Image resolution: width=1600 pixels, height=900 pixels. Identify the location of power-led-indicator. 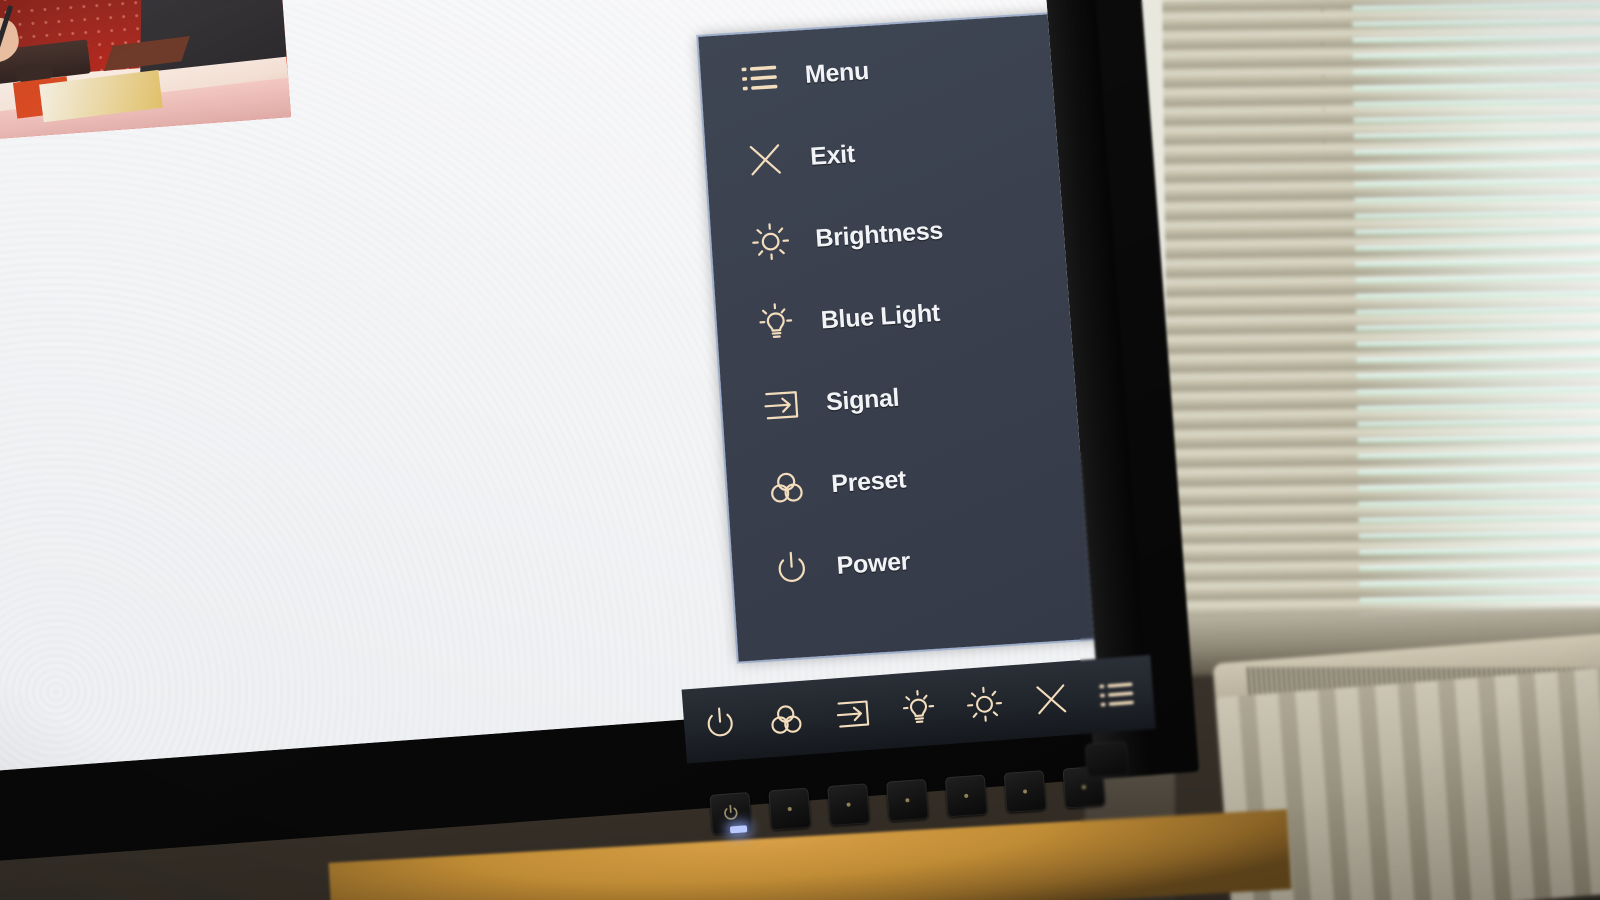
(738, 829).